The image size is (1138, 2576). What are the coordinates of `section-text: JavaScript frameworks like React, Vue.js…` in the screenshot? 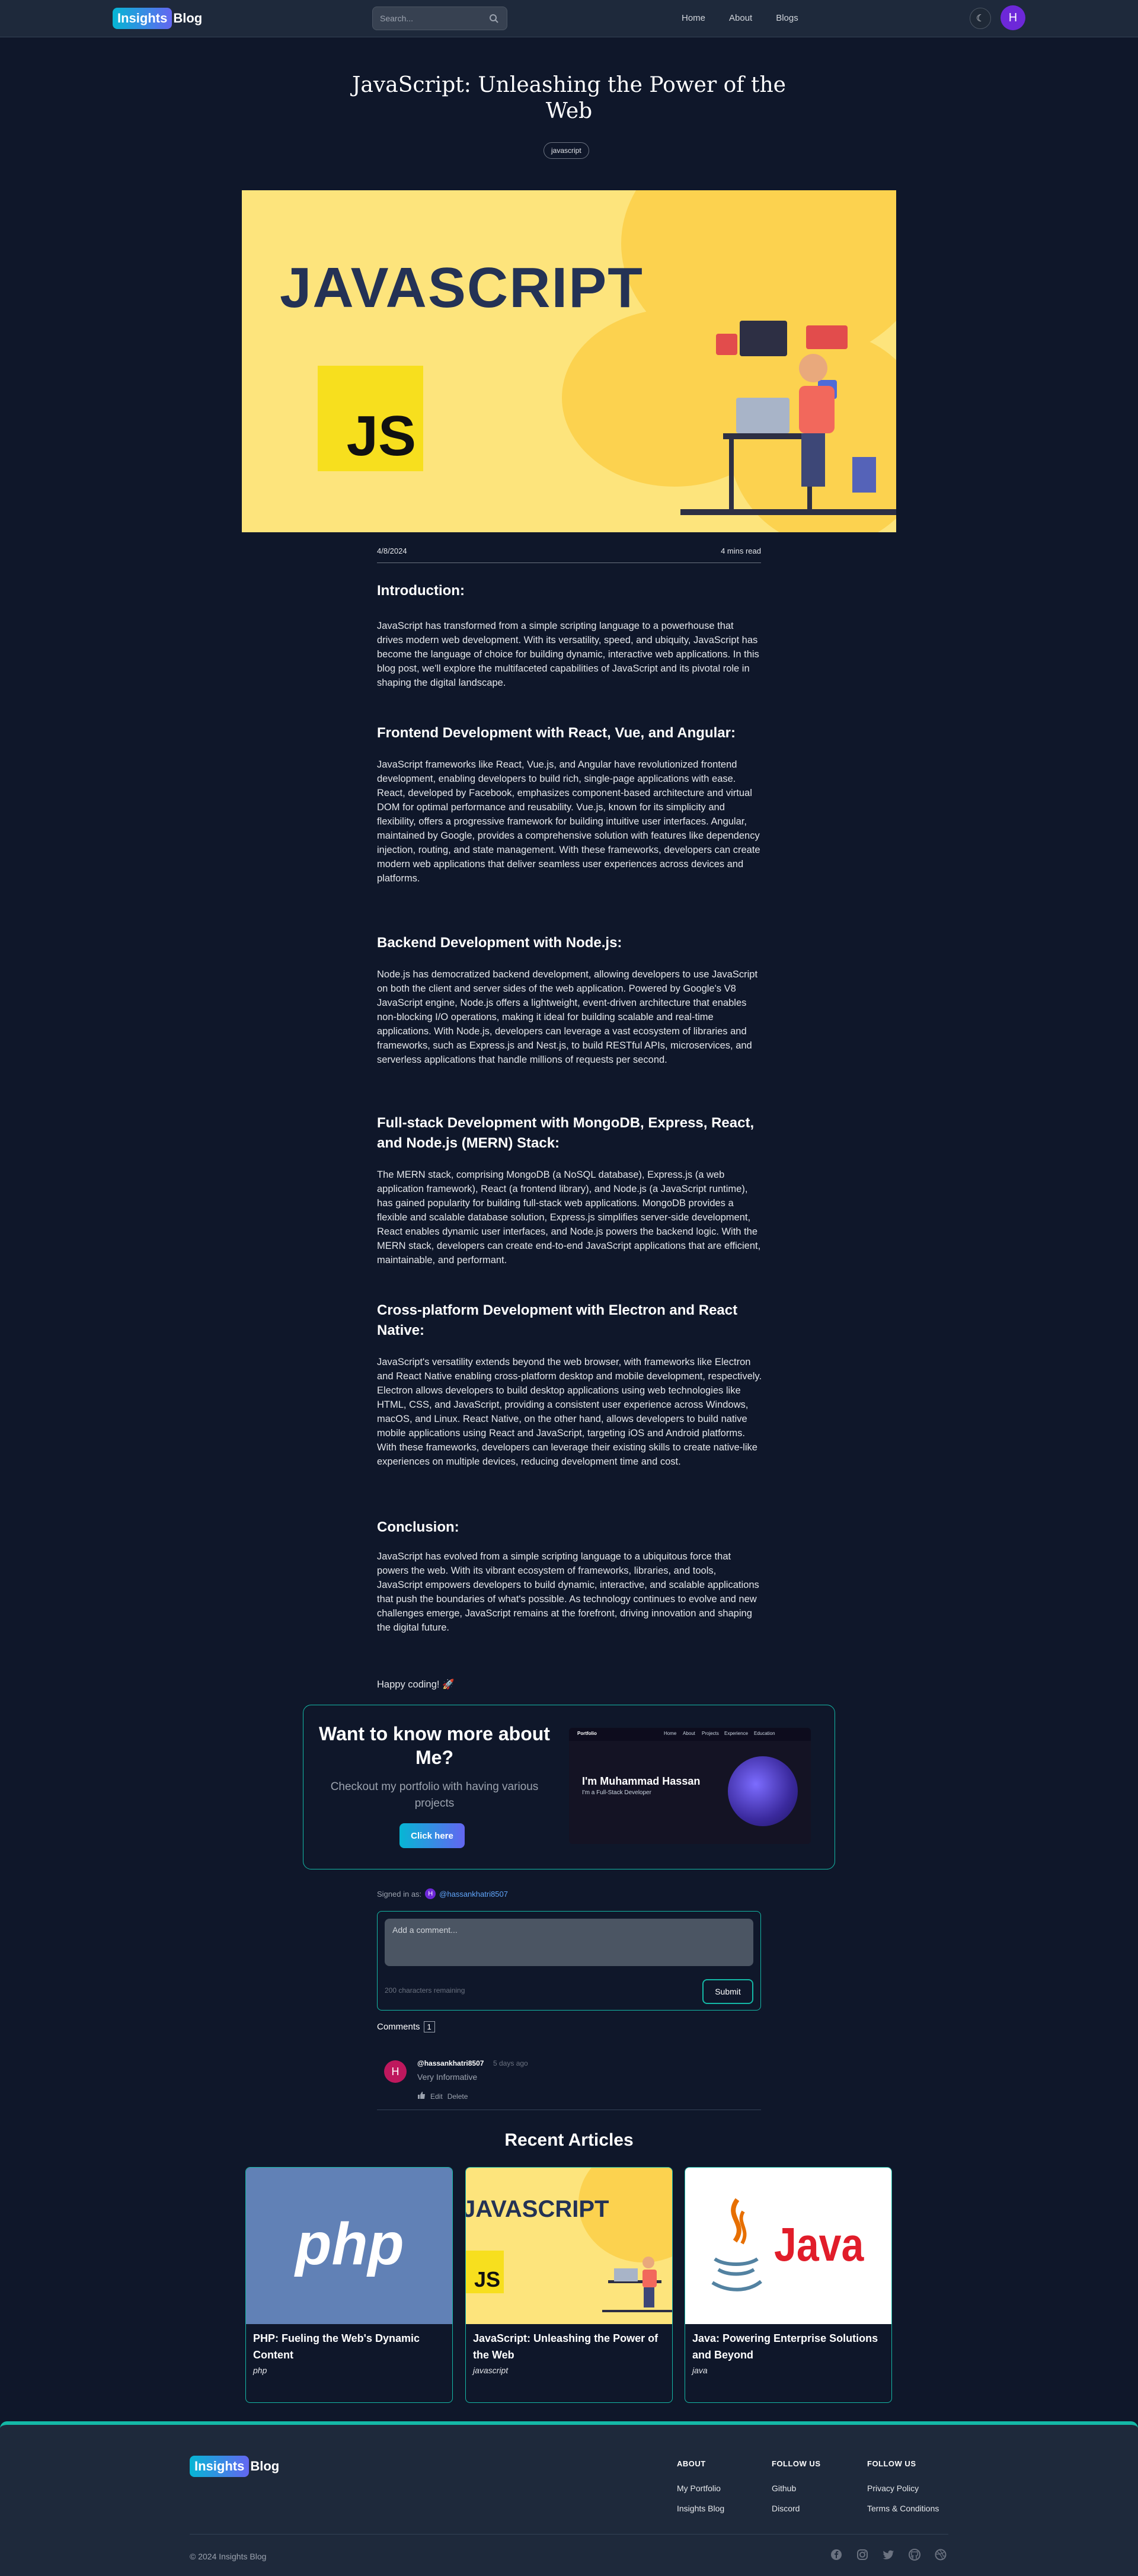 It's located at (568, 821).